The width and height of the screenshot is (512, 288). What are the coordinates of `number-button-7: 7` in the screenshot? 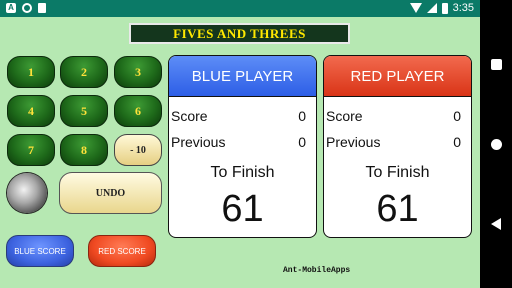 It's located at (31, 150).